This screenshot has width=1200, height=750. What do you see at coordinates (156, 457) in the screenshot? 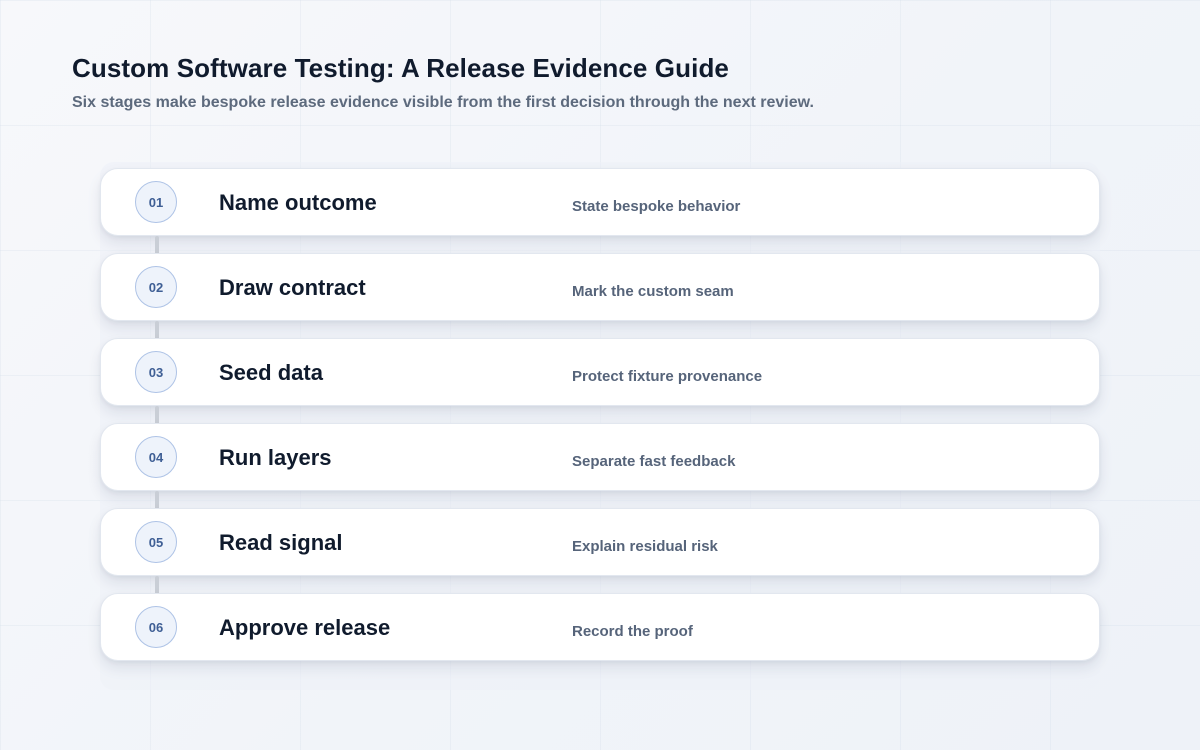
I see `step-number-badge: 04` at bounding box center [156, 457].